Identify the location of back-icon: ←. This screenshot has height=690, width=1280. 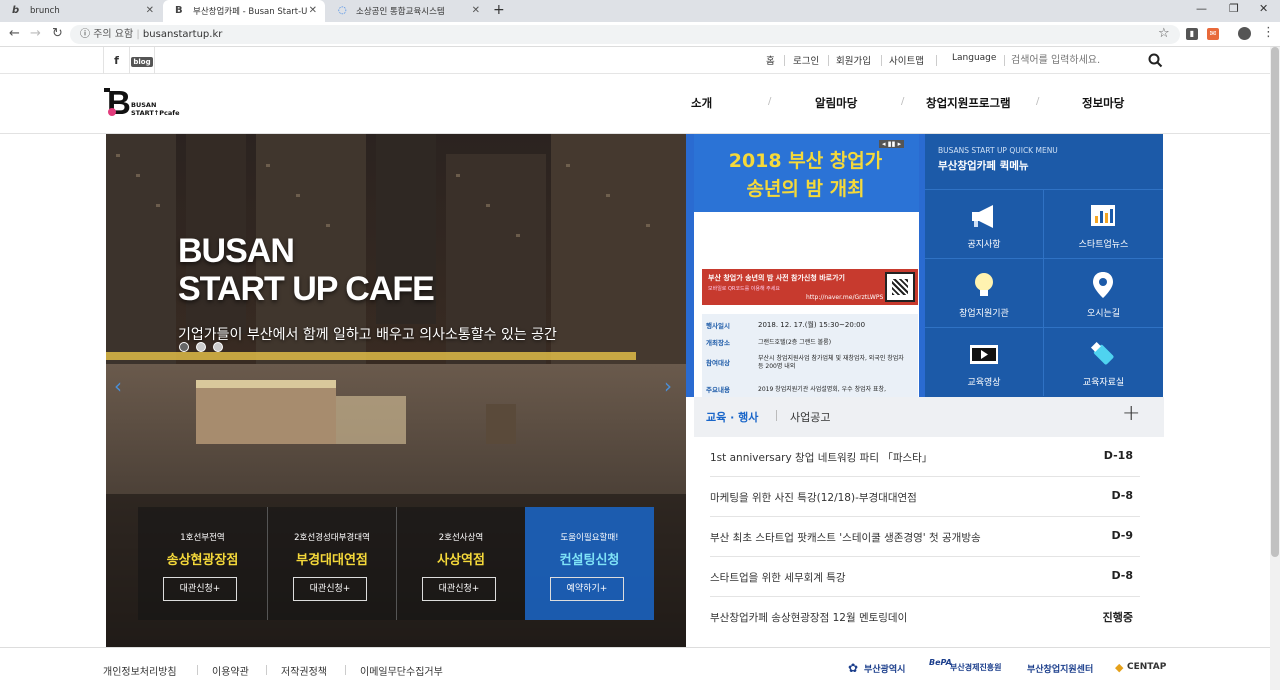
(14, 33).